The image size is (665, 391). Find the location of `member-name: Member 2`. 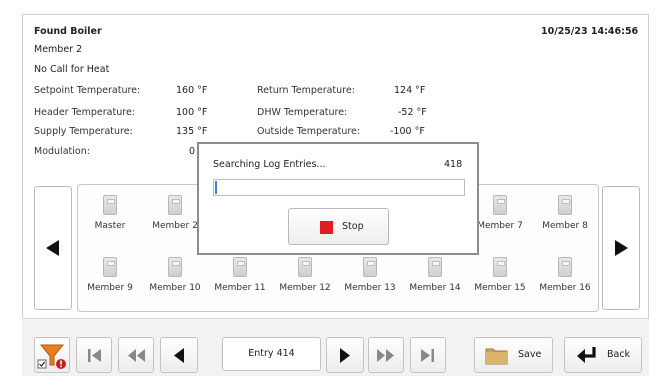

member-name: Member 2 is located at coordinates (58, 49).